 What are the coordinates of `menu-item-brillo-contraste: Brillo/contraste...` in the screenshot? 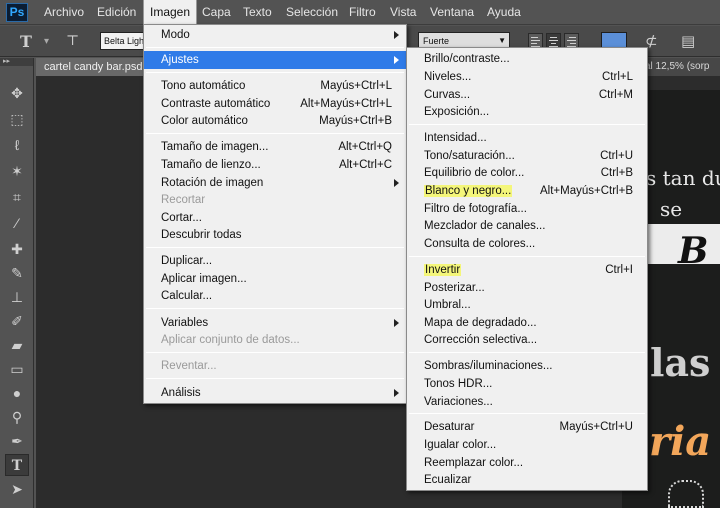 It's located at (527, 59).